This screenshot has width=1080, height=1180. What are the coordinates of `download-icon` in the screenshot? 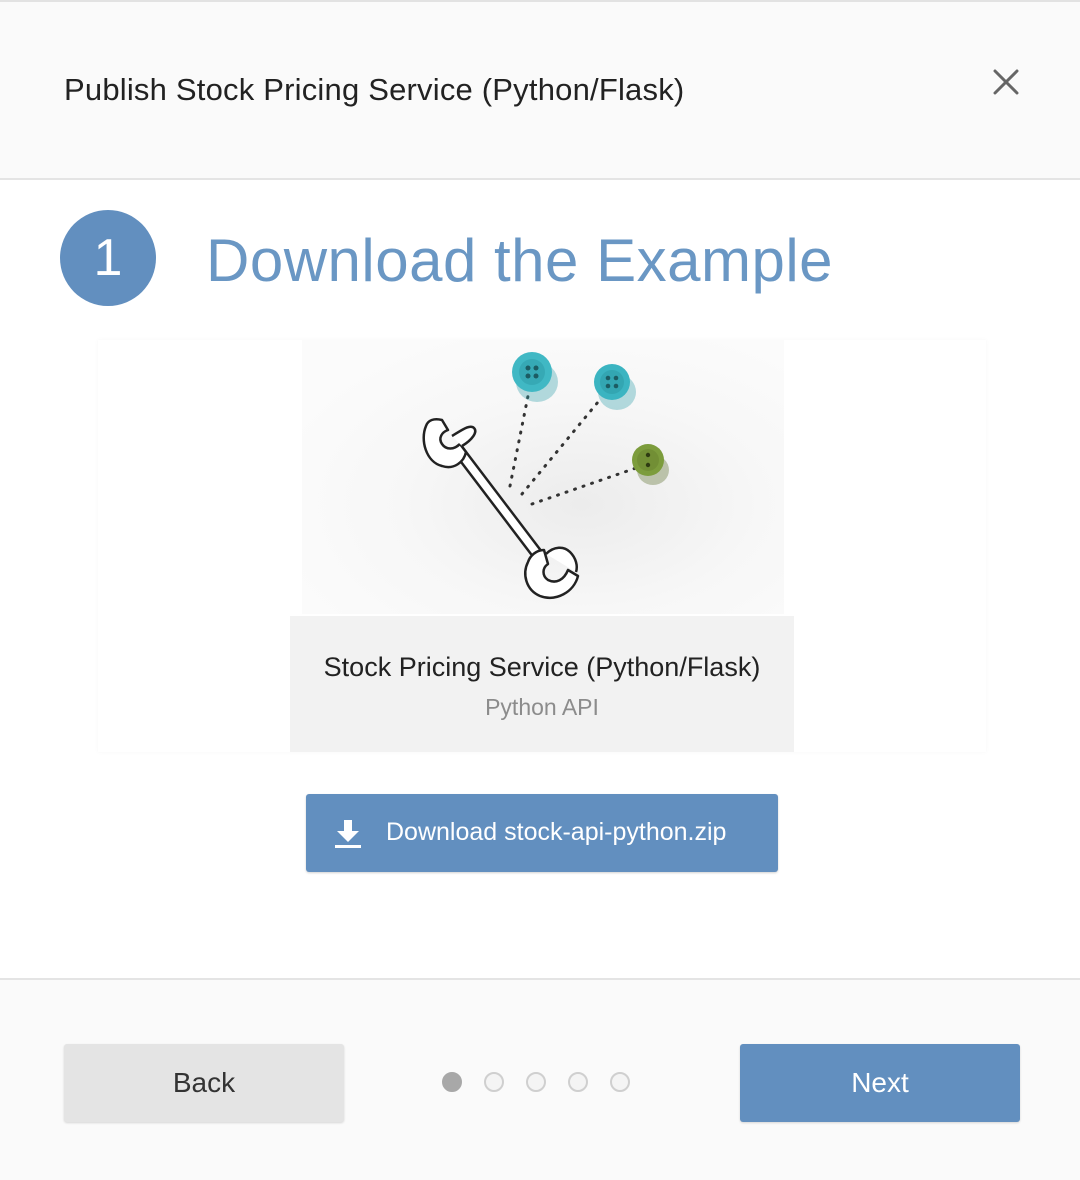 It's located at (348, 834).